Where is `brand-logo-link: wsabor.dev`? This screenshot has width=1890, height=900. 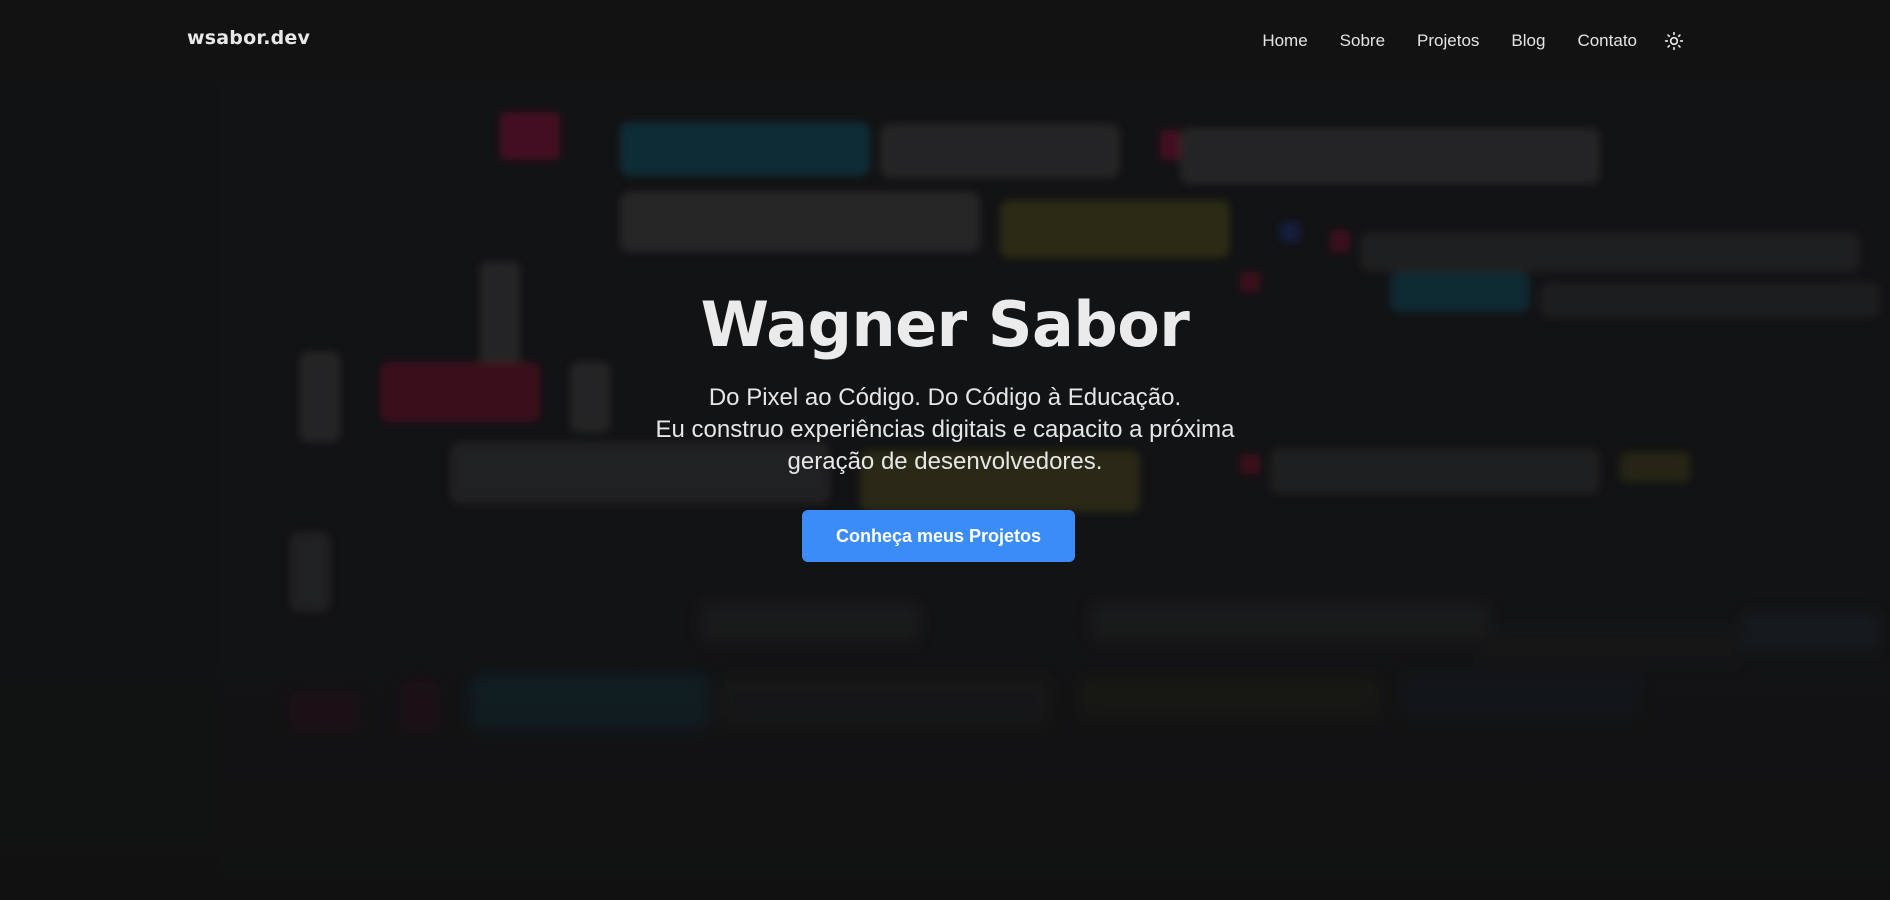
brand-logo-link: wsabor.dev is located at coordinates (248, 38).